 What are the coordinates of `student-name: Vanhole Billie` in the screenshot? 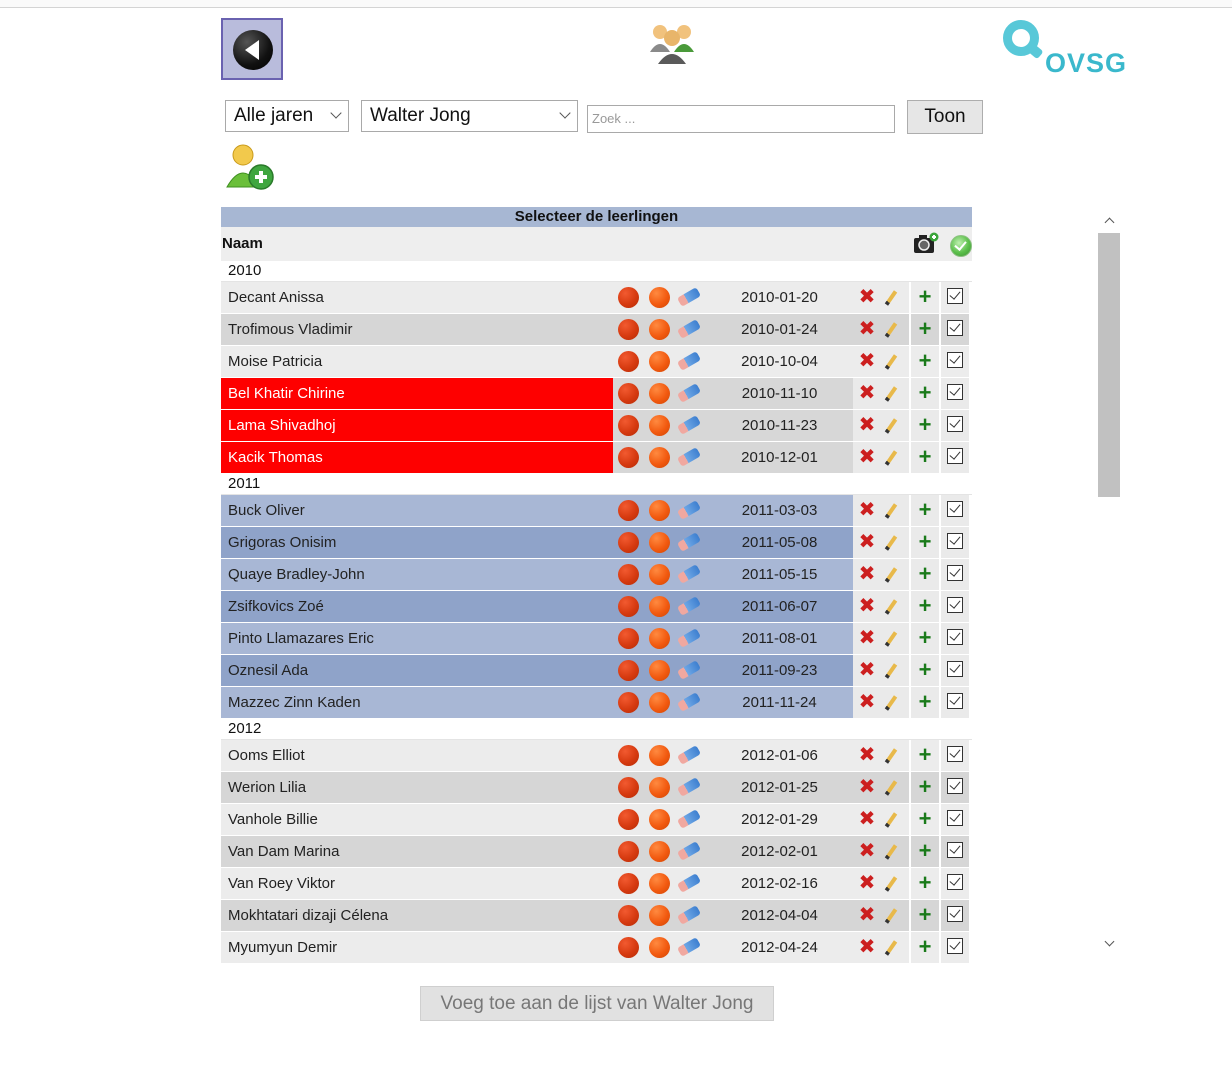 It's located at (417, 819).